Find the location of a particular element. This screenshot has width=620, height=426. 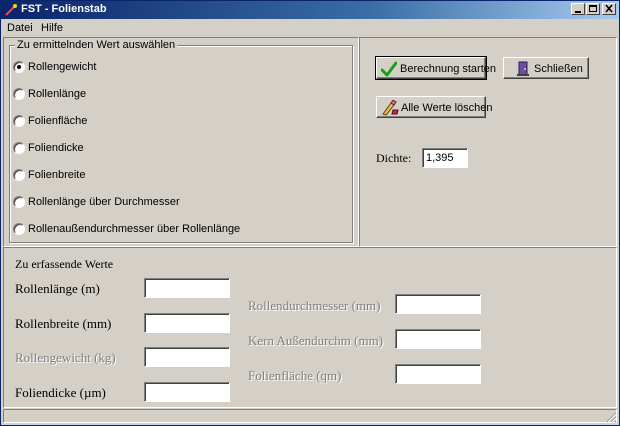

eraser-pencil-icon is located at coordinates (390, 108).